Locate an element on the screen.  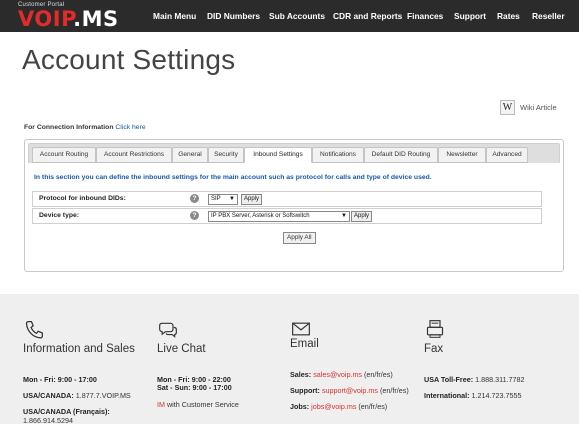
tab-notifications: Notifications is located at coordinates (338, 155).